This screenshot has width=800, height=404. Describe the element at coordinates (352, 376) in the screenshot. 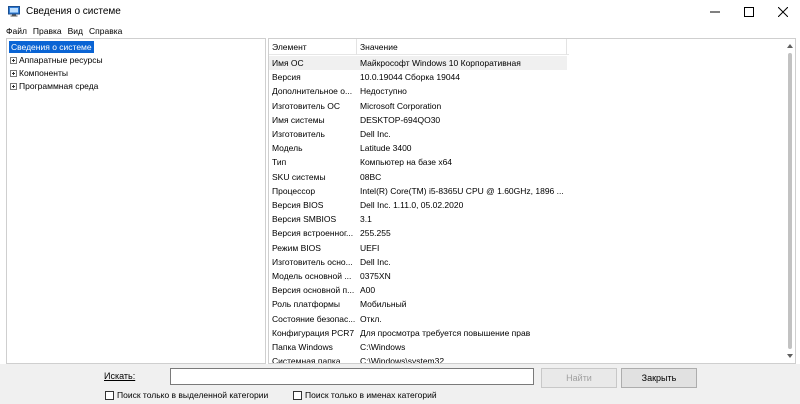

I see `search-input` at that location.